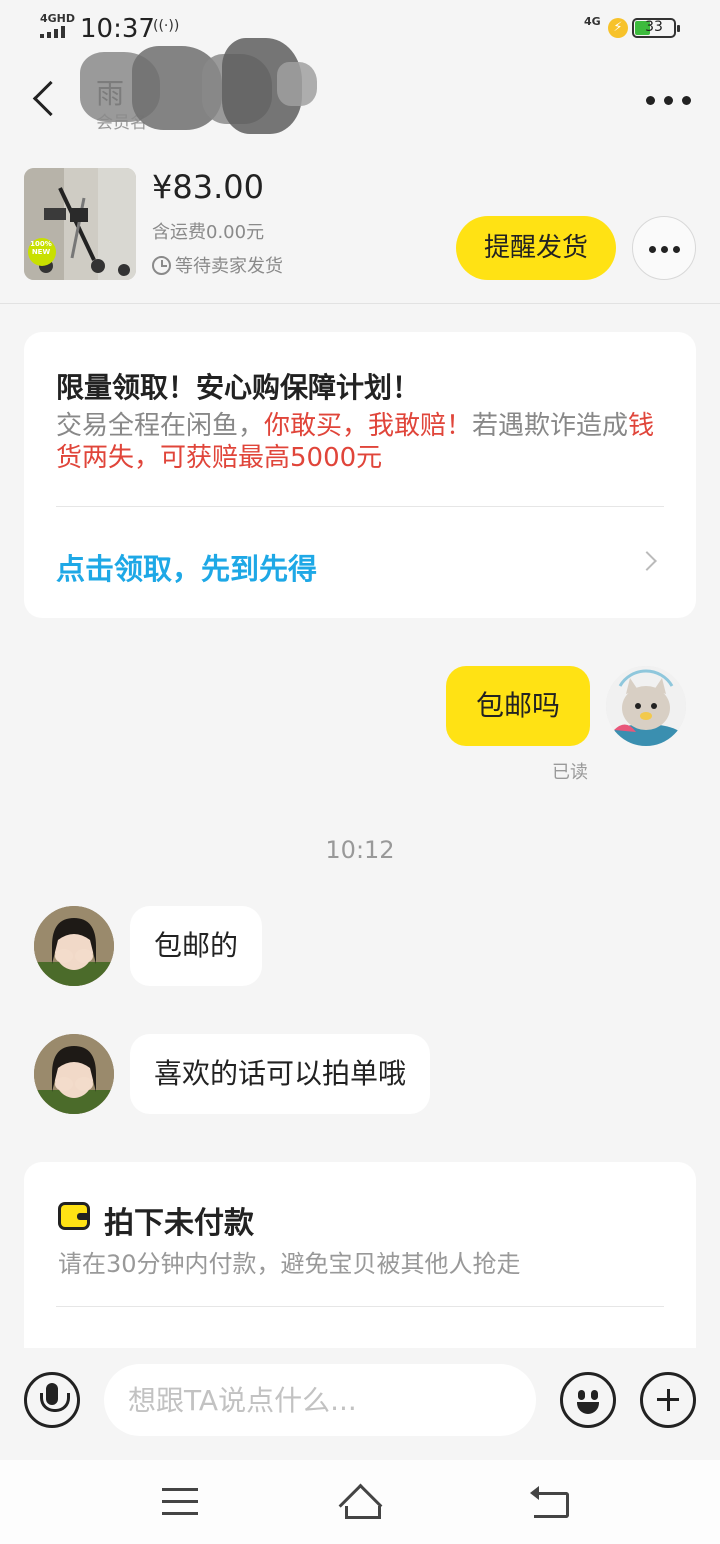 Image resolution: width=720 pixels, height=1544 pixels. What do you see at coordinates (208, 187) in the screenshot?
I see `product-price: ¥83.00` at bounding box center [208, 187].